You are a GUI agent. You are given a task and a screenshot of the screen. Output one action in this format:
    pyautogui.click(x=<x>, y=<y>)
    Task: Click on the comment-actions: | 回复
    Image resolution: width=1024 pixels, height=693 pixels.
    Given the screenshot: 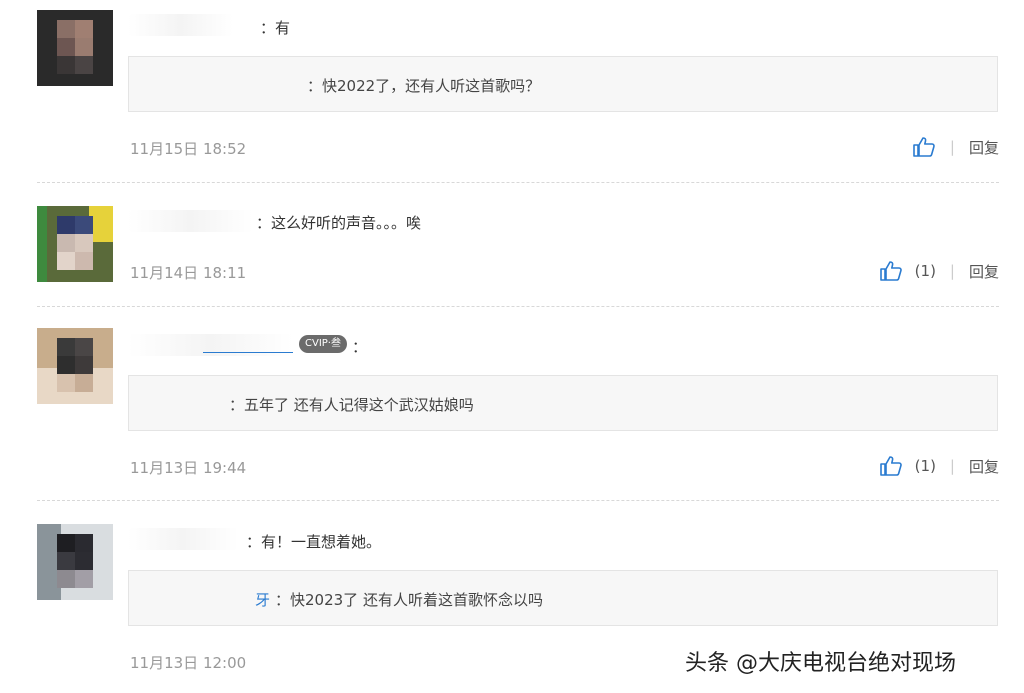 What is the action you would take?
    pyautogui.click(x=955, y=147)
    